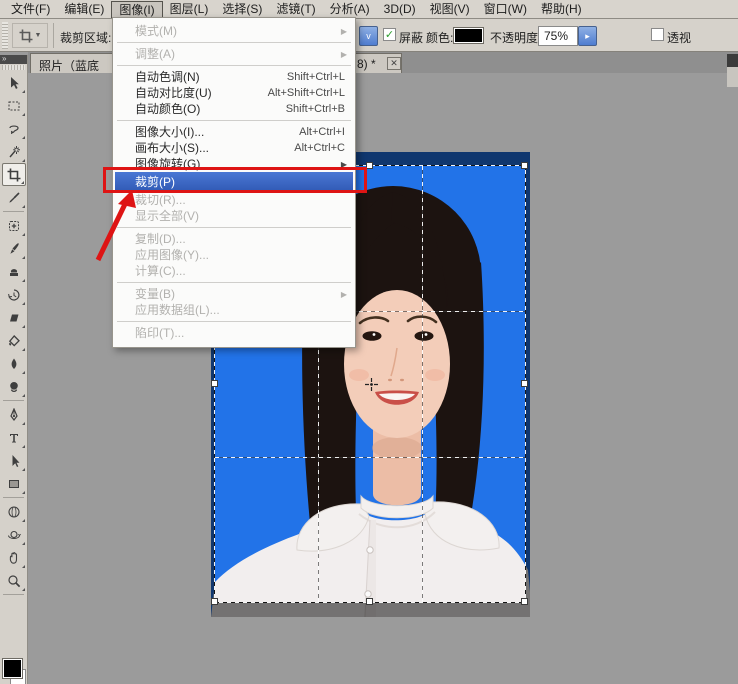 Image resolution: width=738 pixels, height=684 pixels. Describe the element at coordinates (561, 9) in the screenshot. I see `menubar-item-help: 帮助(H)` at that location.